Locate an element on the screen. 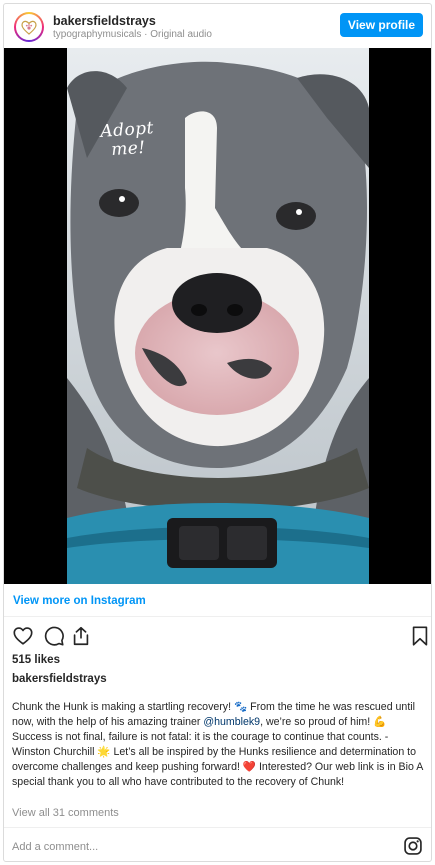 The image size is (435, 865). paw-heart-logo-icon is located at coordinates (29, 27).